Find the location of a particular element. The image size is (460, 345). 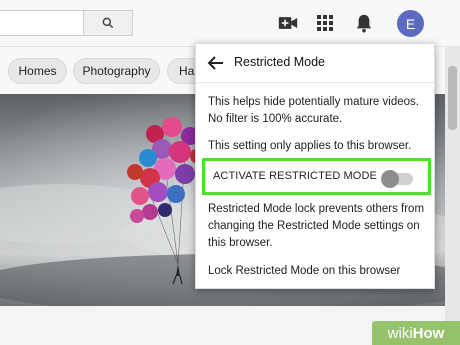

scrollbar-thumb is located at coordinates (452, 98).